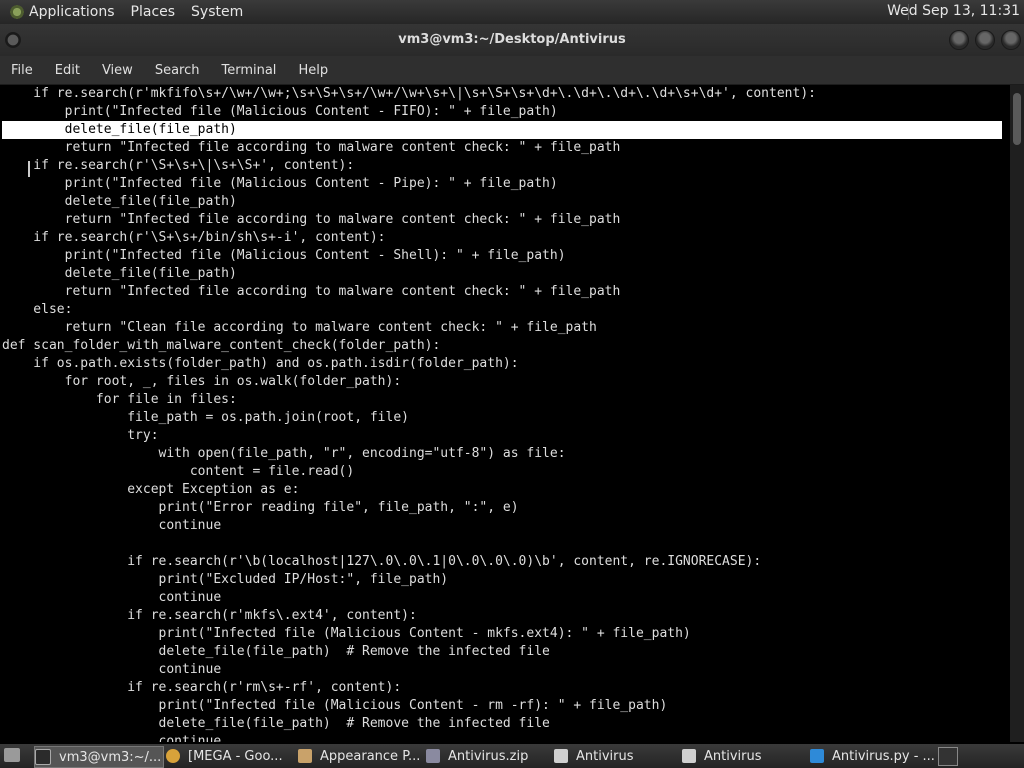 This screenshot has width=1024, height=768. Describe the element at coordinates (313, 70) in the screenshot. I see `menu-help: Help` at that location.